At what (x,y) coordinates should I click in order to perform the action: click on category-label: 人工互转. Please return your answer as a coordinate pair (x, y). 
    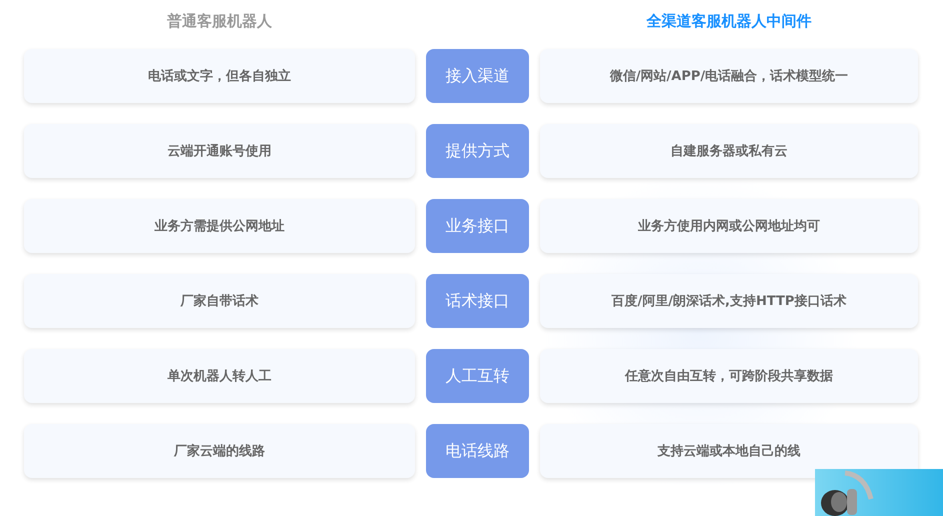
    Looking at the image, I should click on (477, 376).